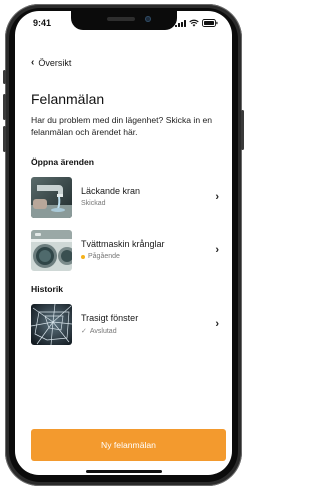 This screenshot has width=320, height=491. I want to click on mute-switch, so click(4, 77).